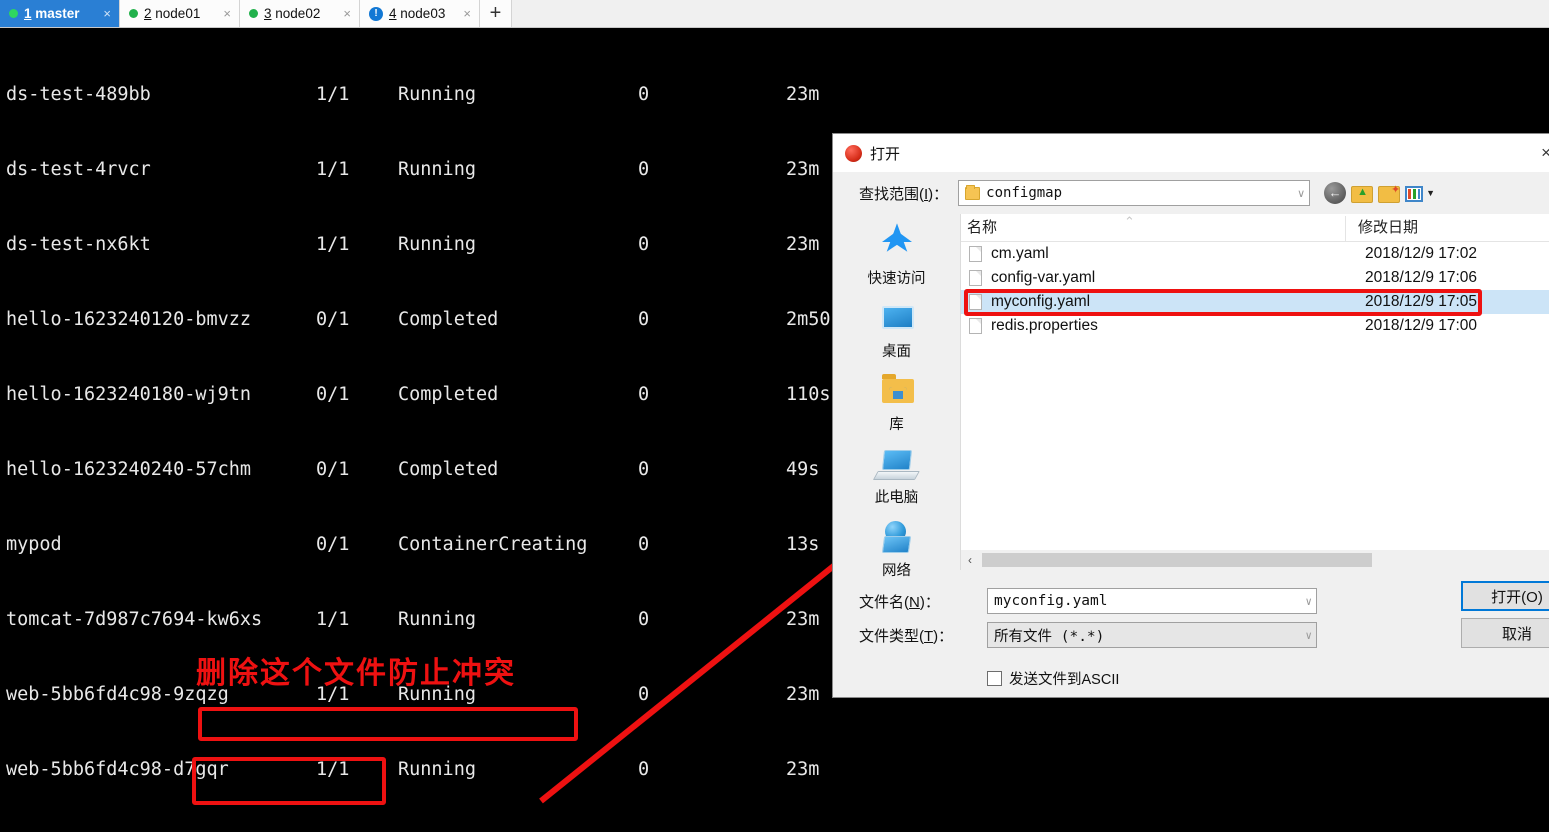  I want to click on tab-master: 1 master ×, so click(60, 13).